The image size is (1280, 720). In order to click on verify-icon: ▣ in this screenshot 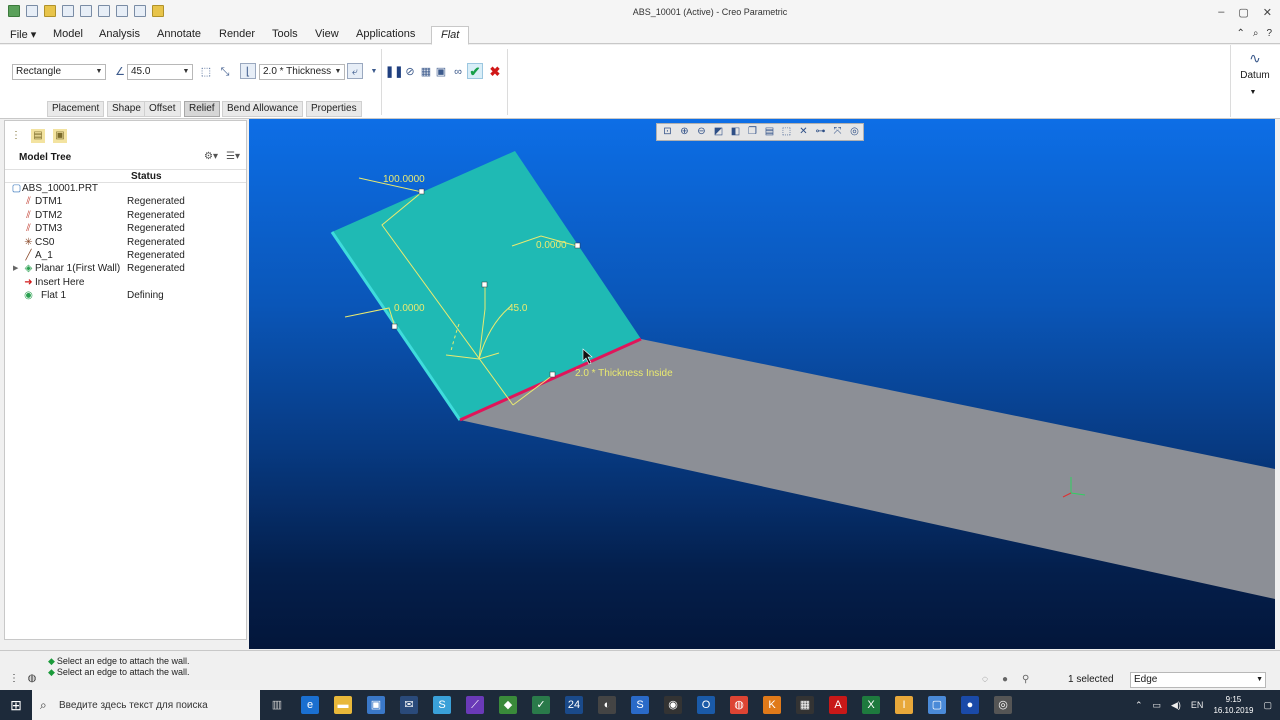, I will do `click(441, 72)`.